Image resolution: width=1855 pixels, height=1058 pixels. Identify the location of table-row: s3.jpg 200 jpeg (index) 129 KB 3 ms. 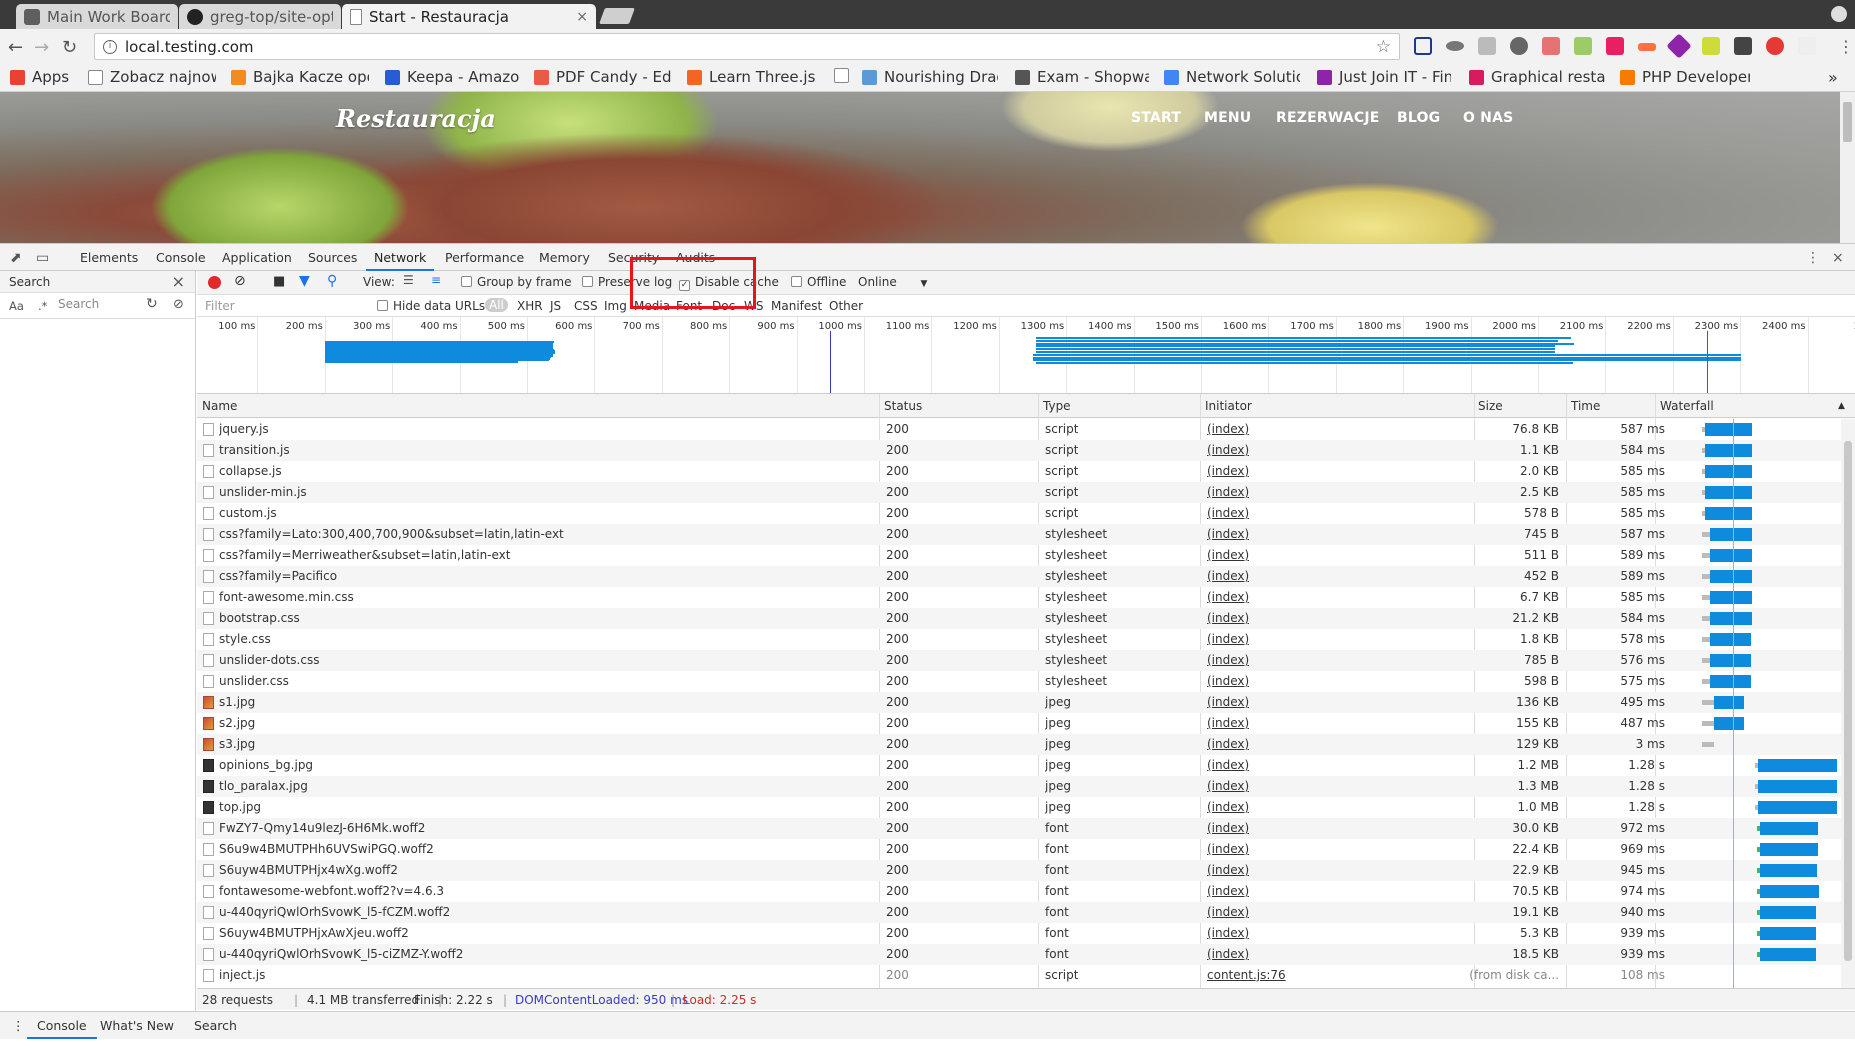
(1026, 744).